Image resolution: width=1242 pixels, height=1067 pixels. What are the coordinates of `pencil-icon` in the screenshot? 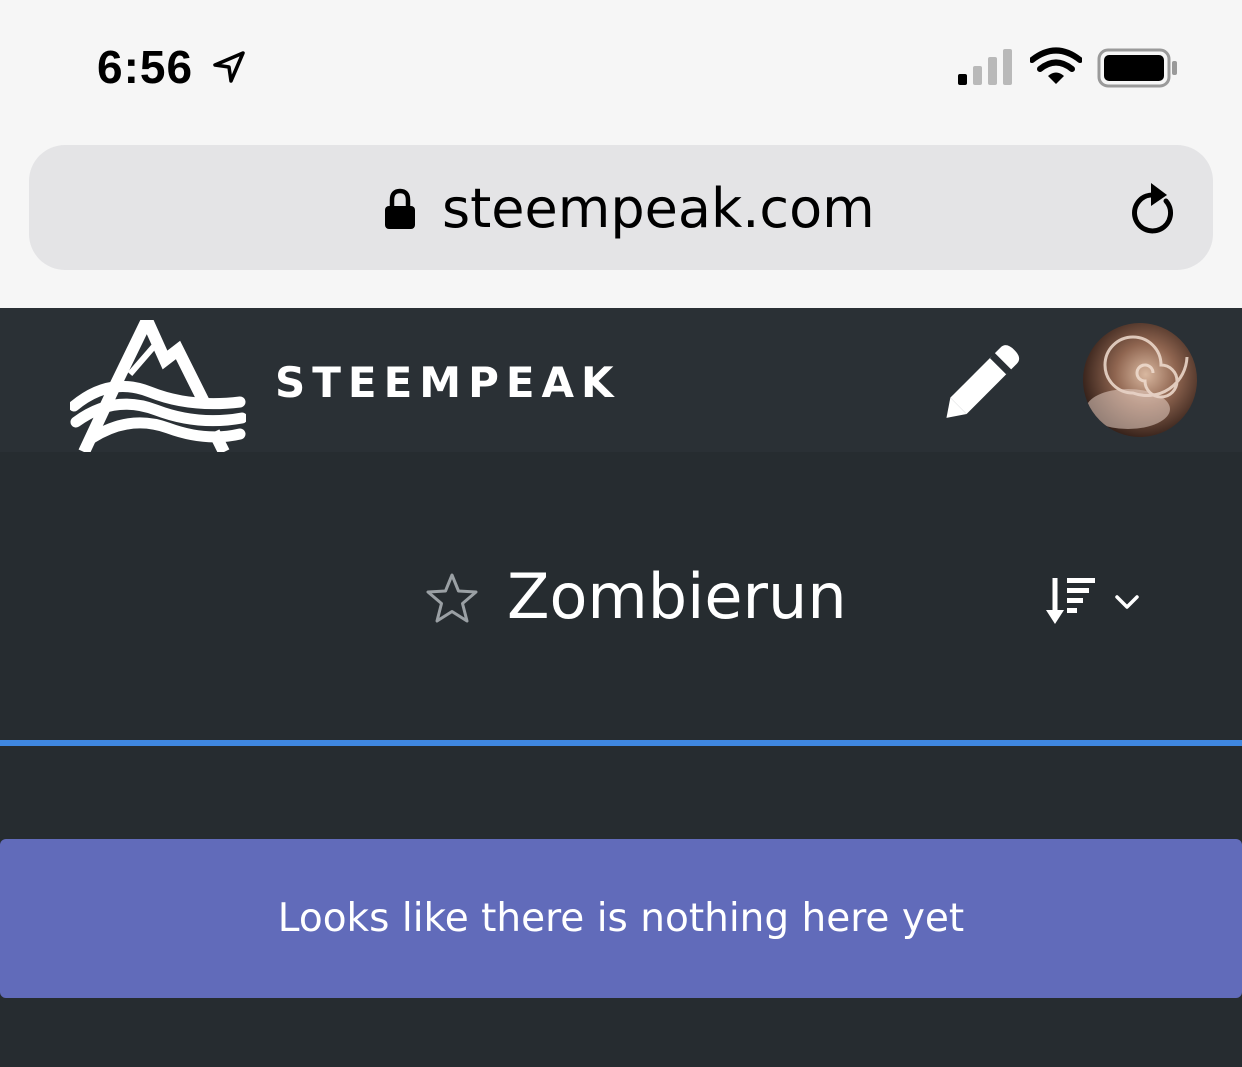 It's located at (985, 382).